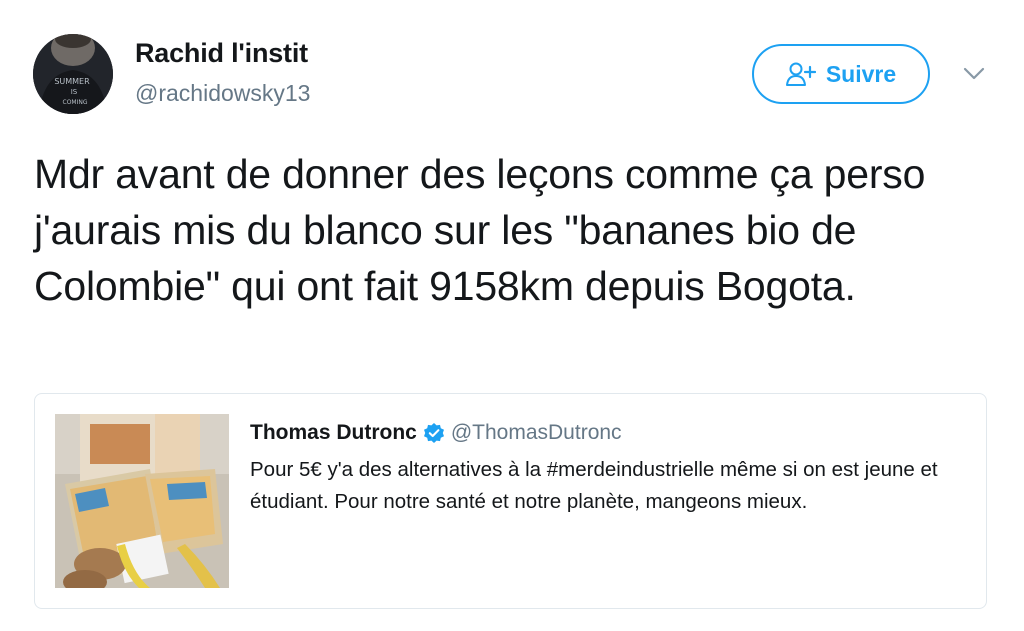 The width and height of the screenshot is (1024, 631). What do you see at coordinates (142, 501) in the screenshot?
I see `quoted-tweet-image` at bounding box center [142, 501].